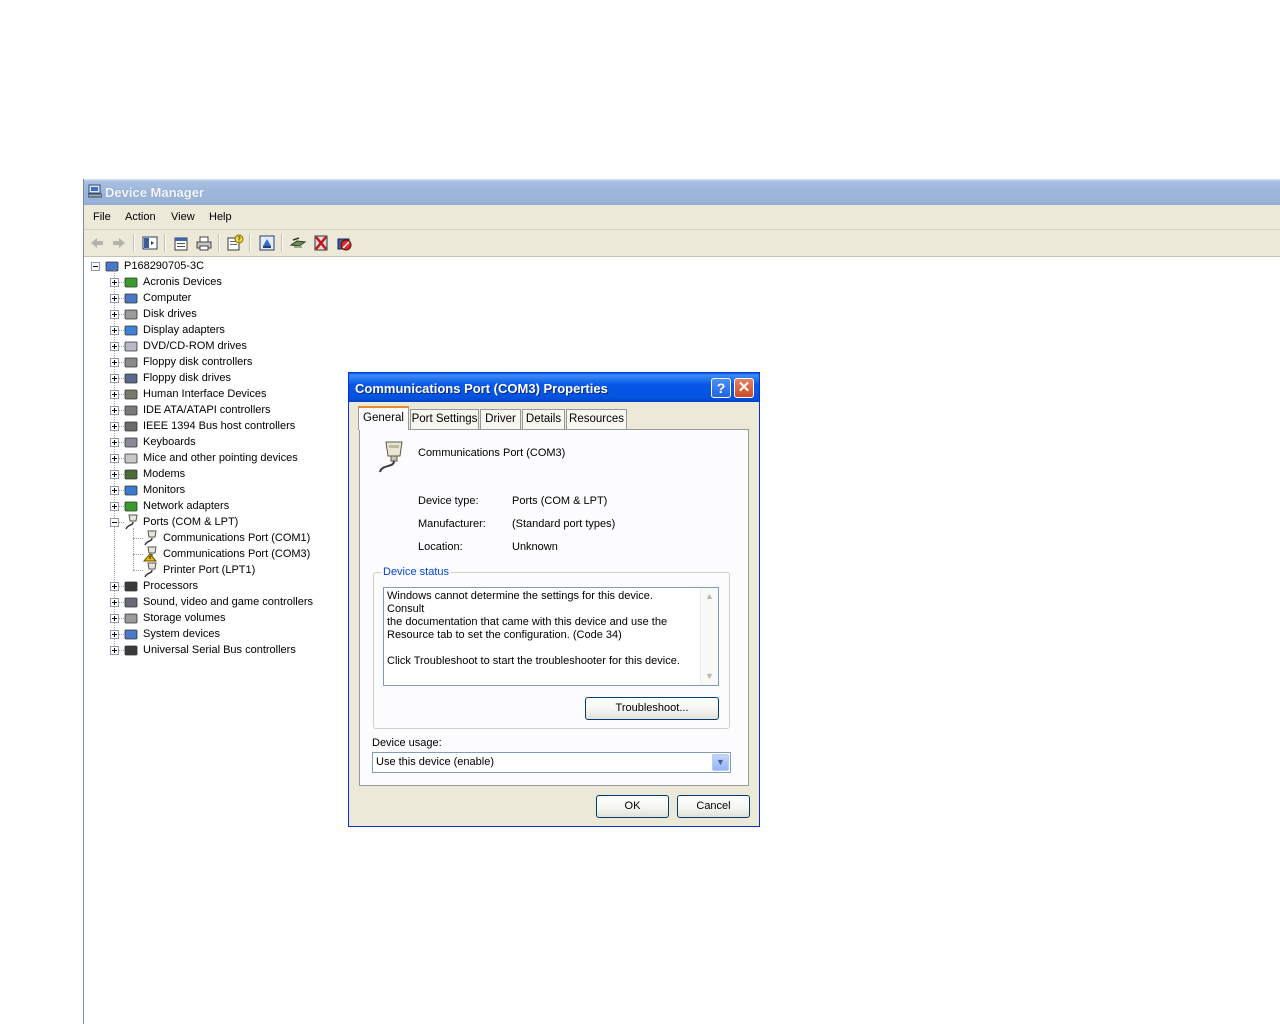 This screenshot has width=1280, height=1024. What do you see at coordinates (492, 453) in the screenshot?
I see `device-name: Communications Port (COM3)` at bounding box center [492, 453].